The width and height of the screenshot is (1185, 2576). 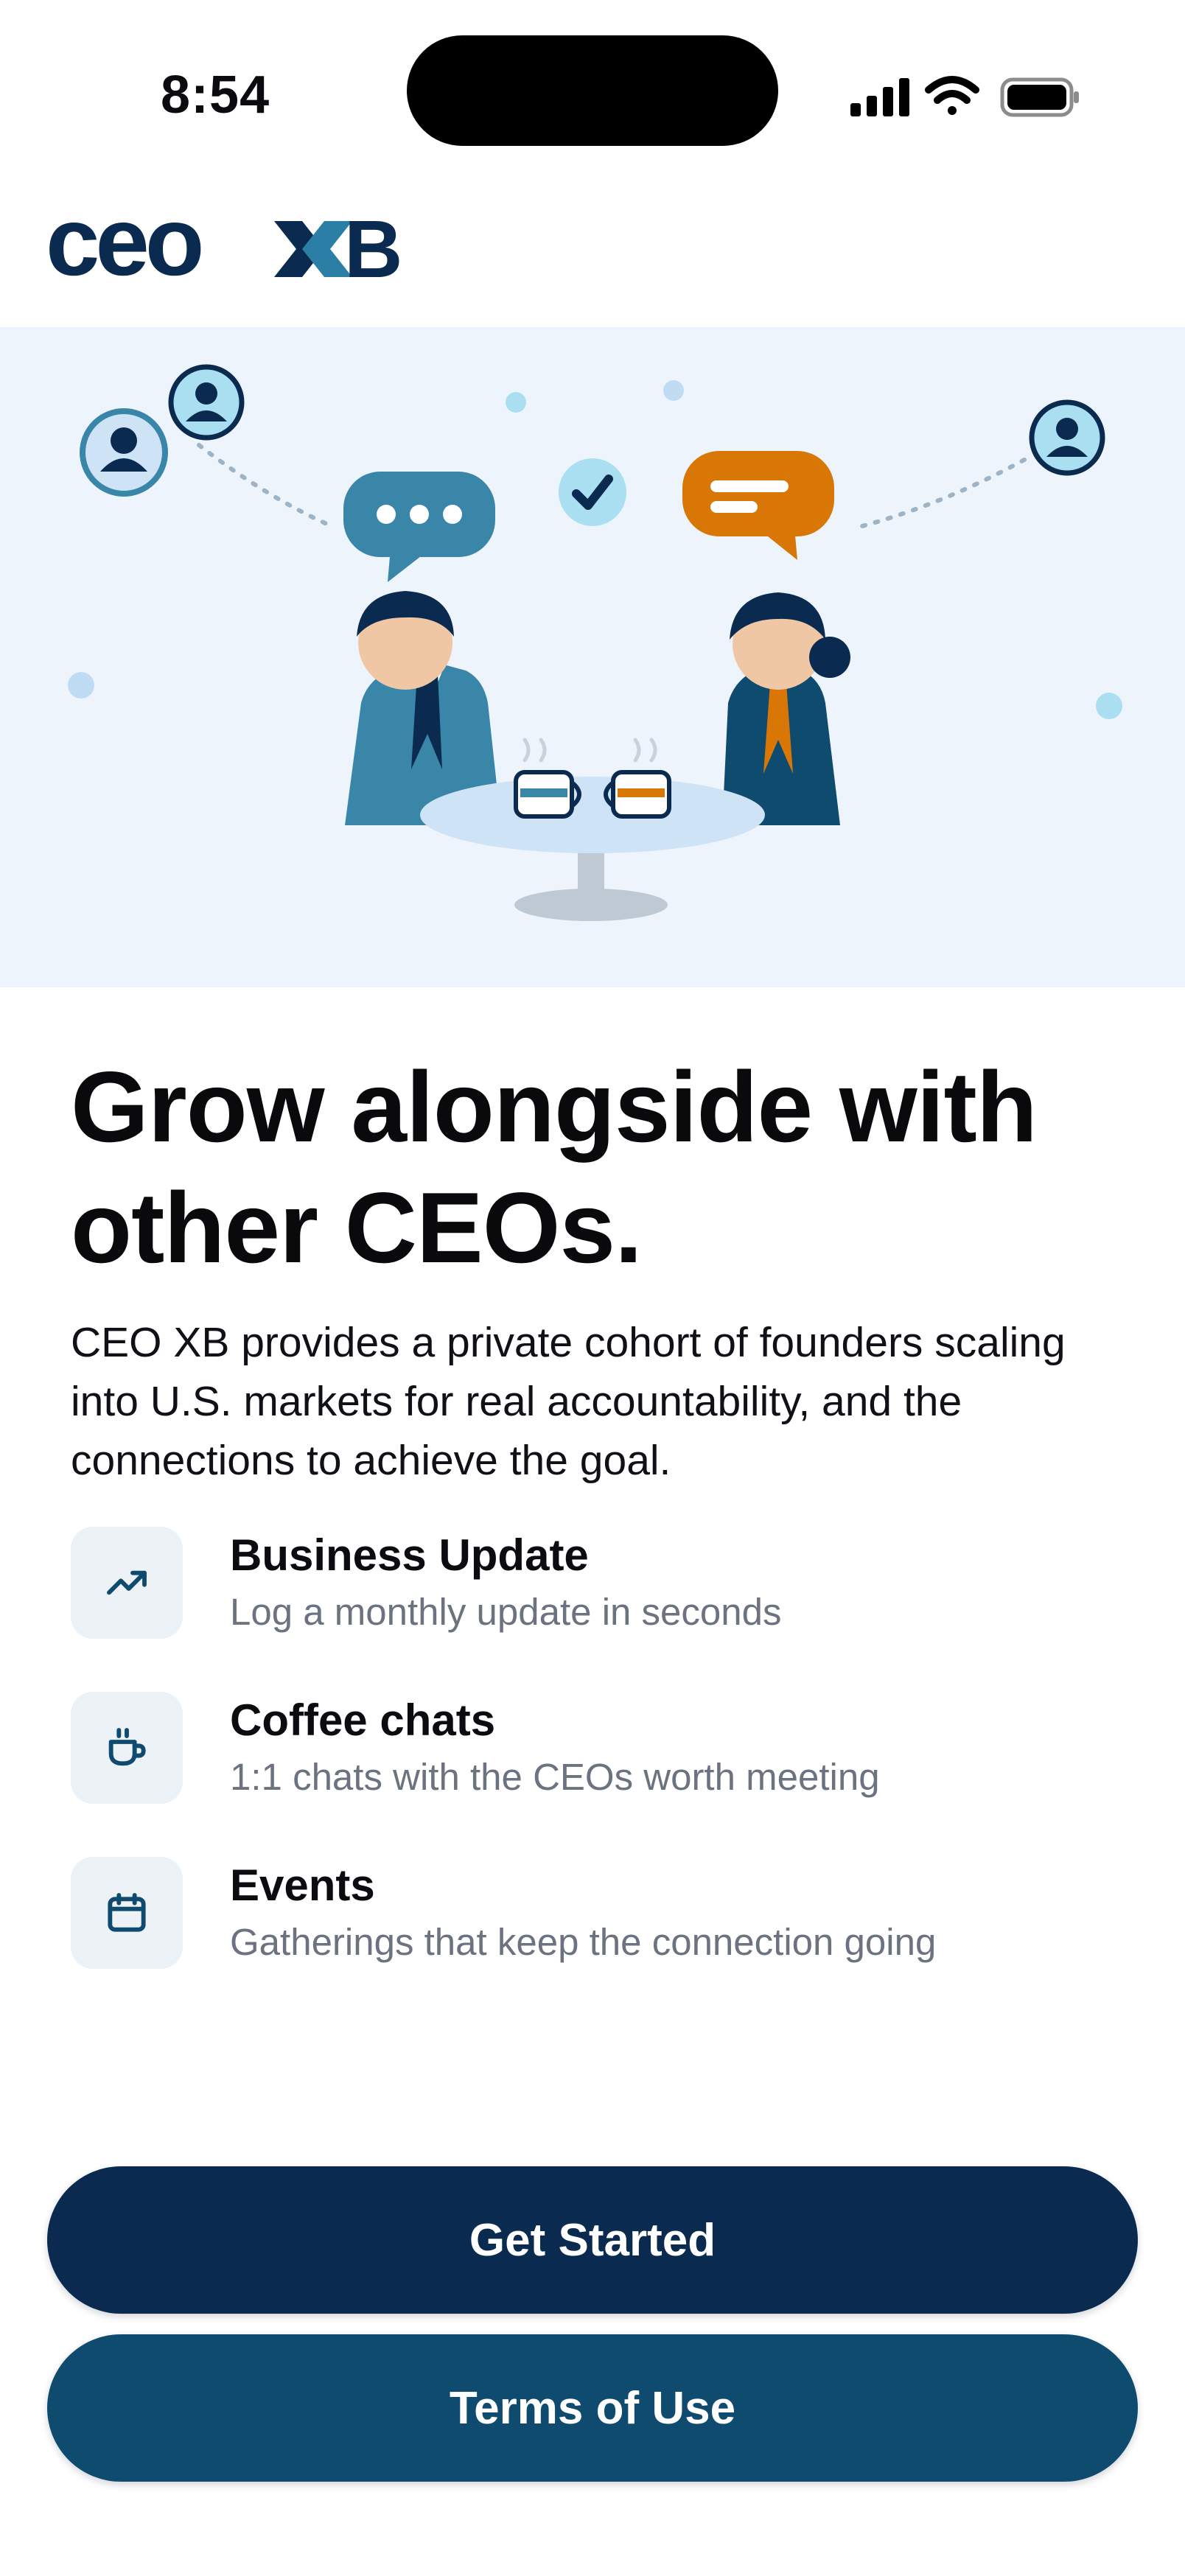 What do you see at coordinates (215, 95) in the screenshot?
I see `status-time: 8:54` at bounding box center [215, 95].